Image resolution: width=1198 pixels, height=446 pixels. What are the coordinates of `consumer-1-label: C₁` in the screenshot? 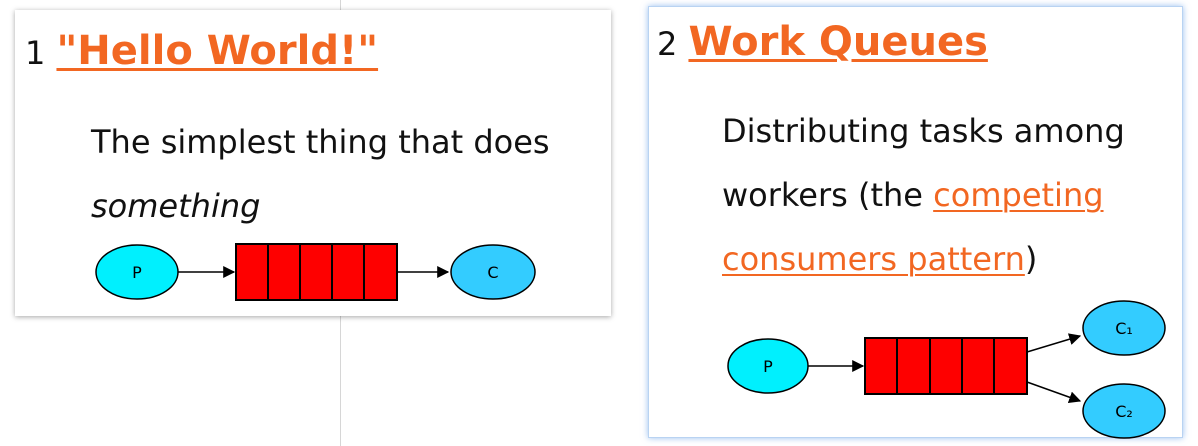 It's located at (1124, 328).